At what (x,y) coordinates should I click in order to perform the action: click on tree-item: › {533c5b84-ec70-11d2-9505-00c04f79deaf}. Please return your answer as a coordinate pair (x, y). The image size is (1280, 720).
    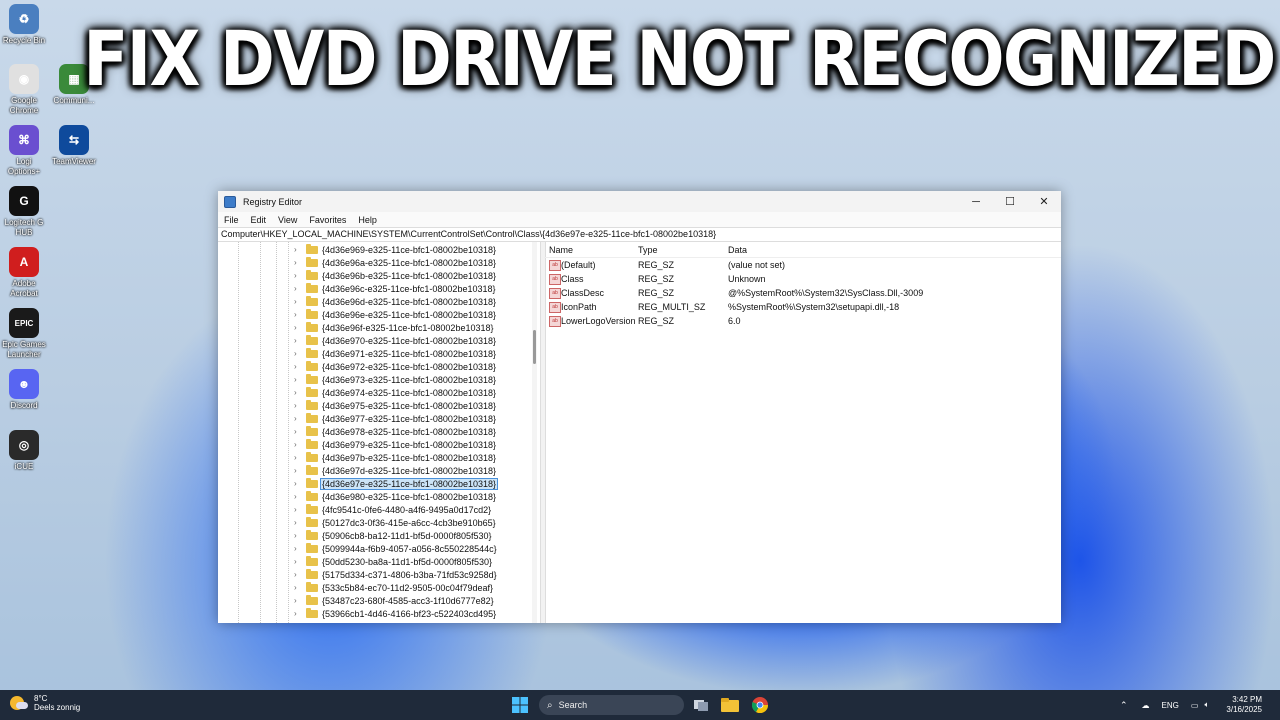
    Looking at the image, I should click on (394, 587).